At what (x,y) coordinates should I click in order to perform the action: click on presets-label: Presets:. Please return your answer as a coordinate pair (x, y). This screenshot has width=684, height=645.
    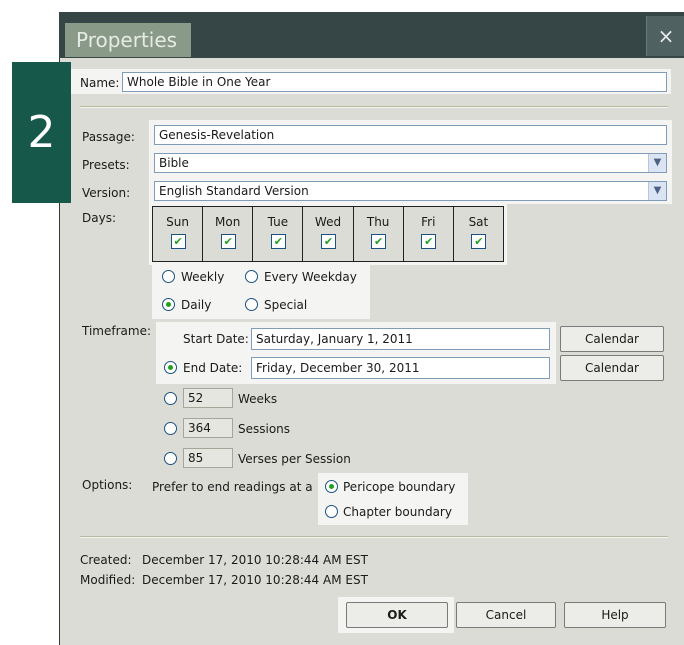
    Looking at the image, I should click on (106, 165).